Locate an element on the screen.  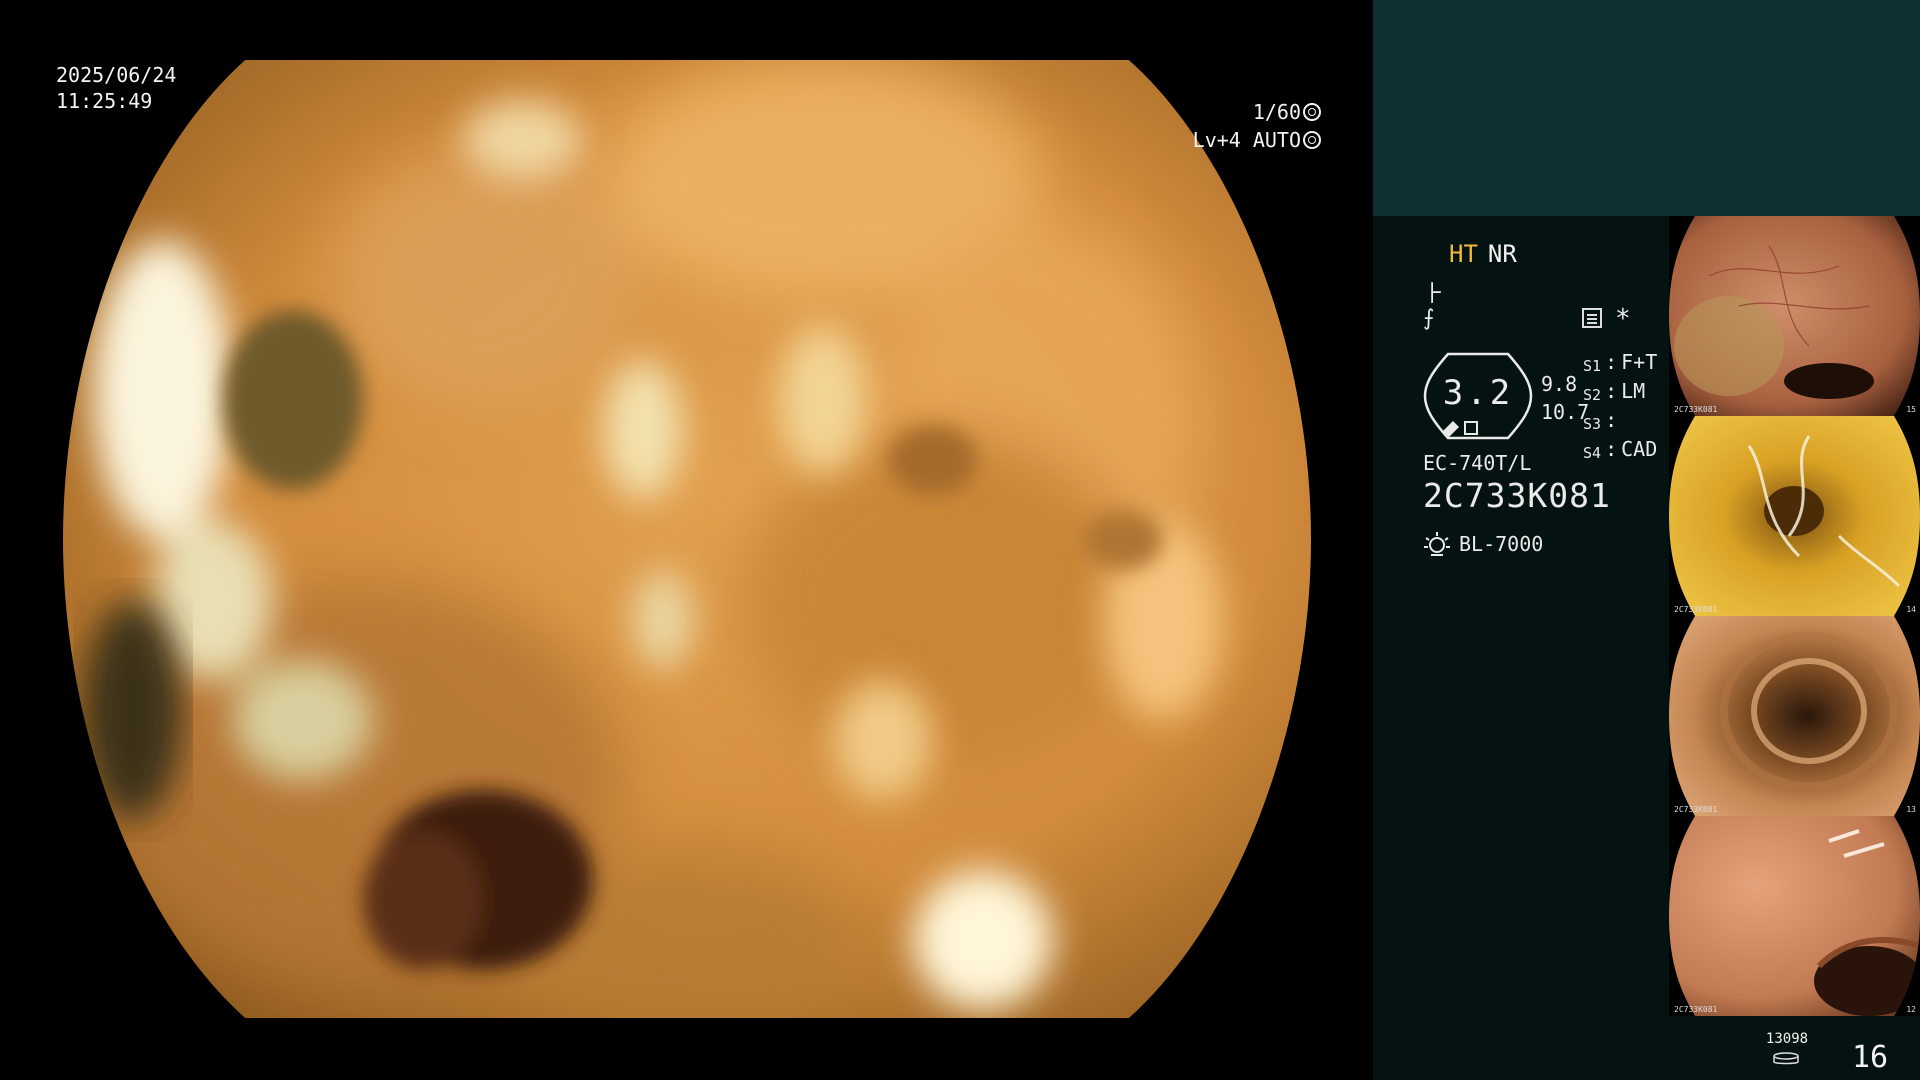
shutter-row: 1/60 is located at coordinates (1257, 112).